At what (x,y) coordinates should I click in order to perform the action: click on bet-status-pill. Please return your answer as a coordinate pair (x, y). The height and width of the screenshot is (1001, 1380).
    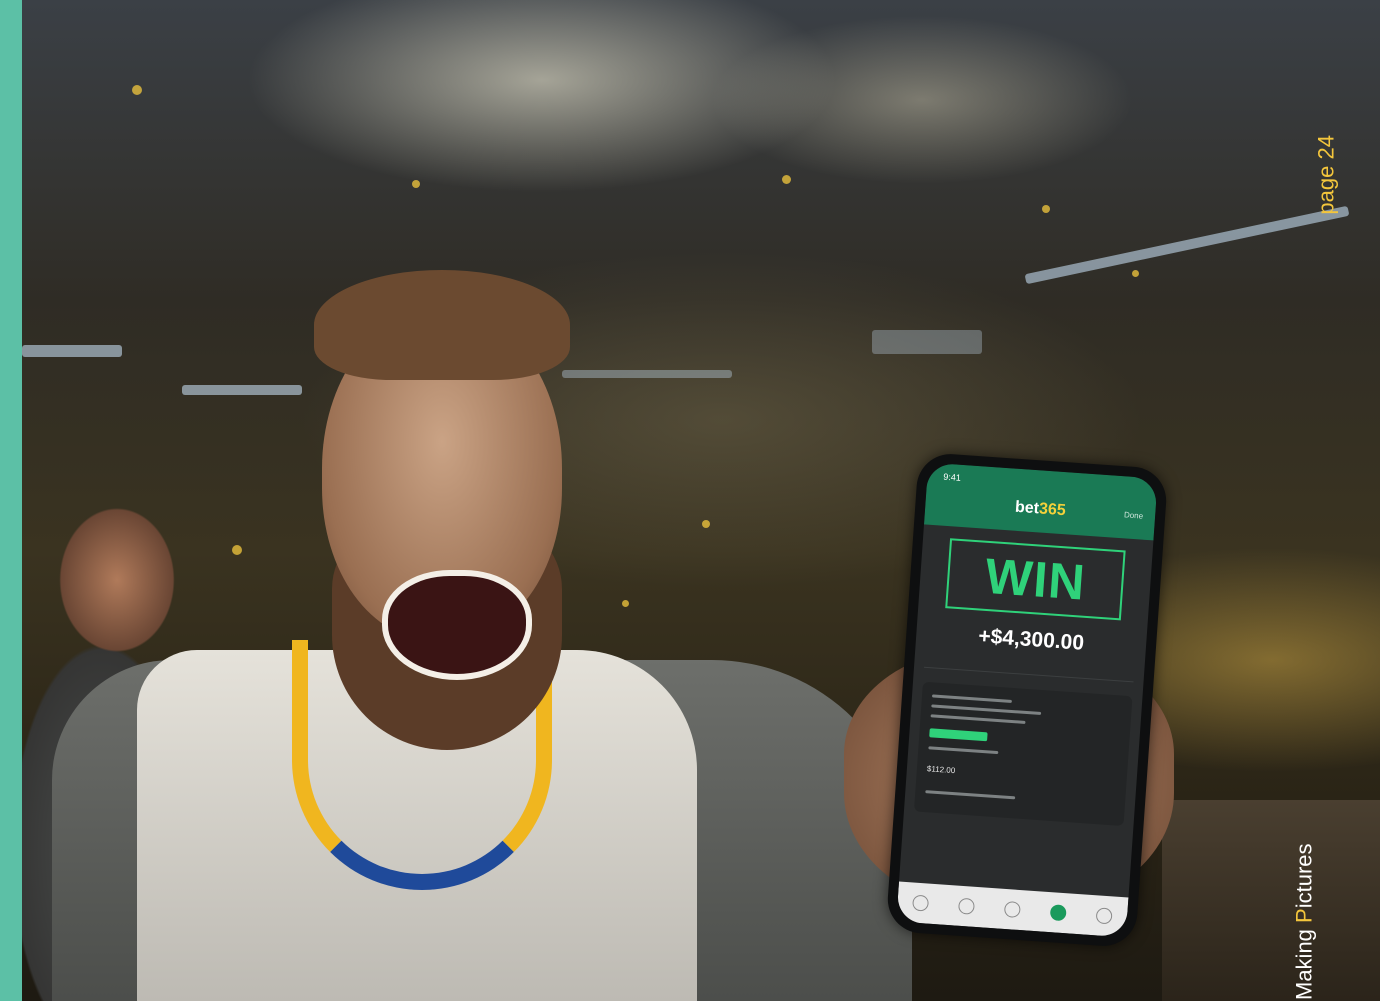
    Looking at the image, I should click on (958, 735).